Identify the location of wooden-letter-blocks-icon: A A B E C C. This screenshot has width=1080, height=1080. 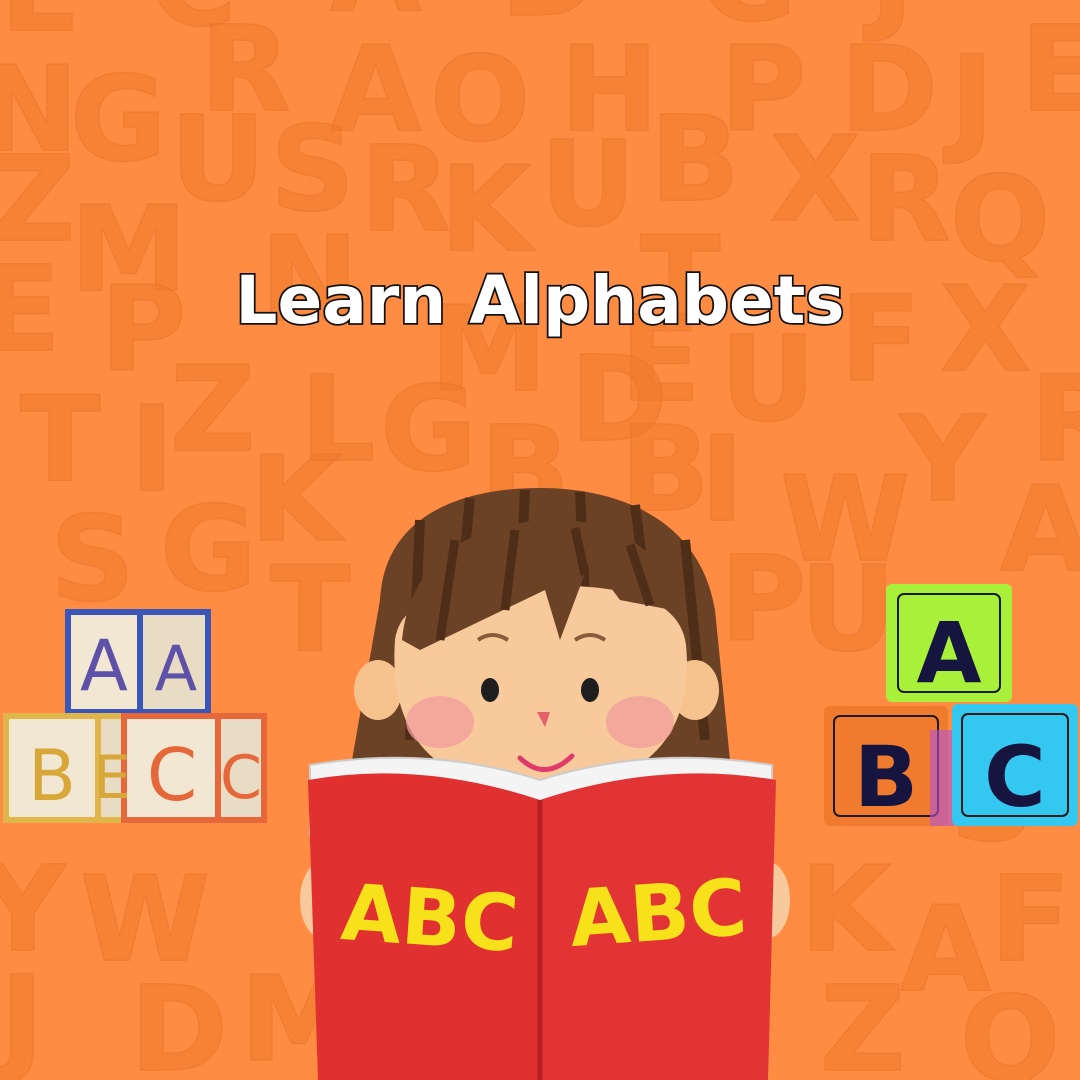
(135, 716).